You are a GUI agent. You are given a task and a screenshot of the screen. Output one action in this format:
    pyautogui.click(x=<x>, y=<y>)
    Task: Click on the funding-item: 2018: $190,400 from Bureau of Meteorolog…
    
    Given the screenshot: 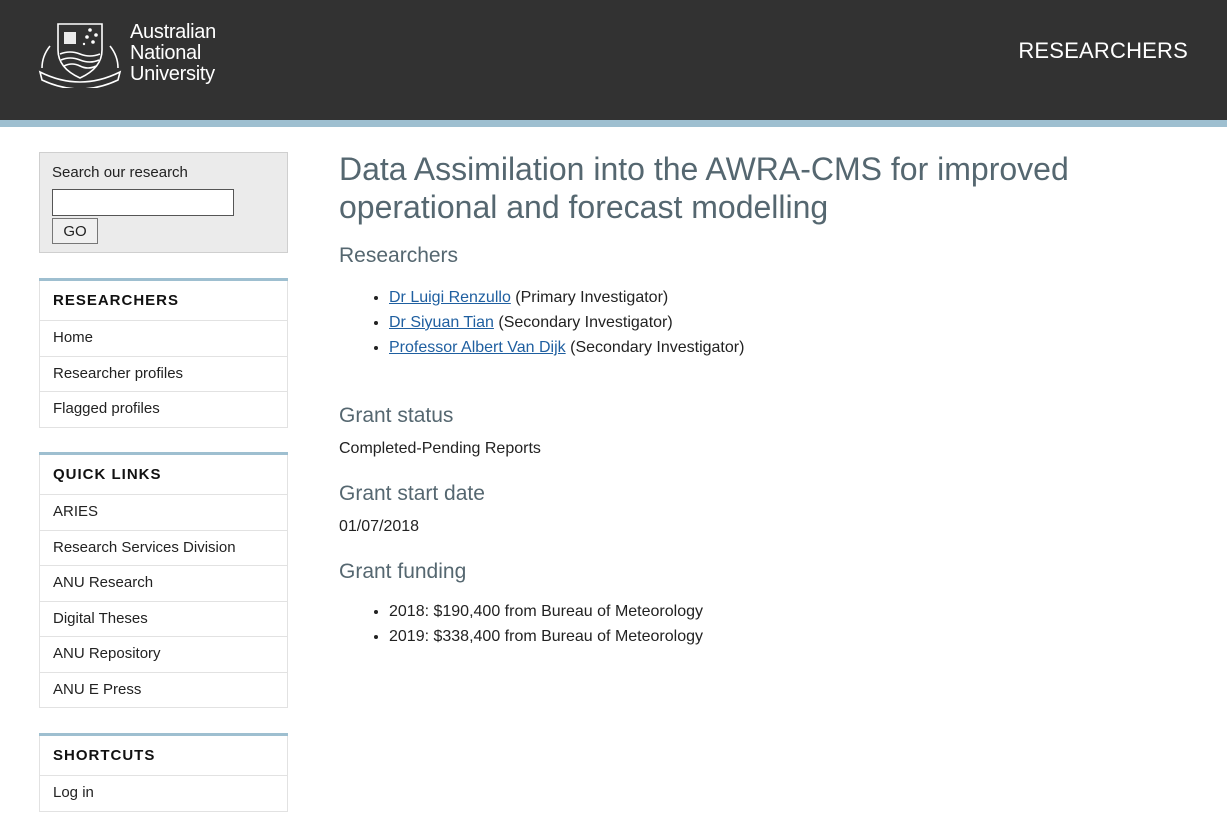 What is the action you would take?
    pyautogui.click(x=794, y=611)
    